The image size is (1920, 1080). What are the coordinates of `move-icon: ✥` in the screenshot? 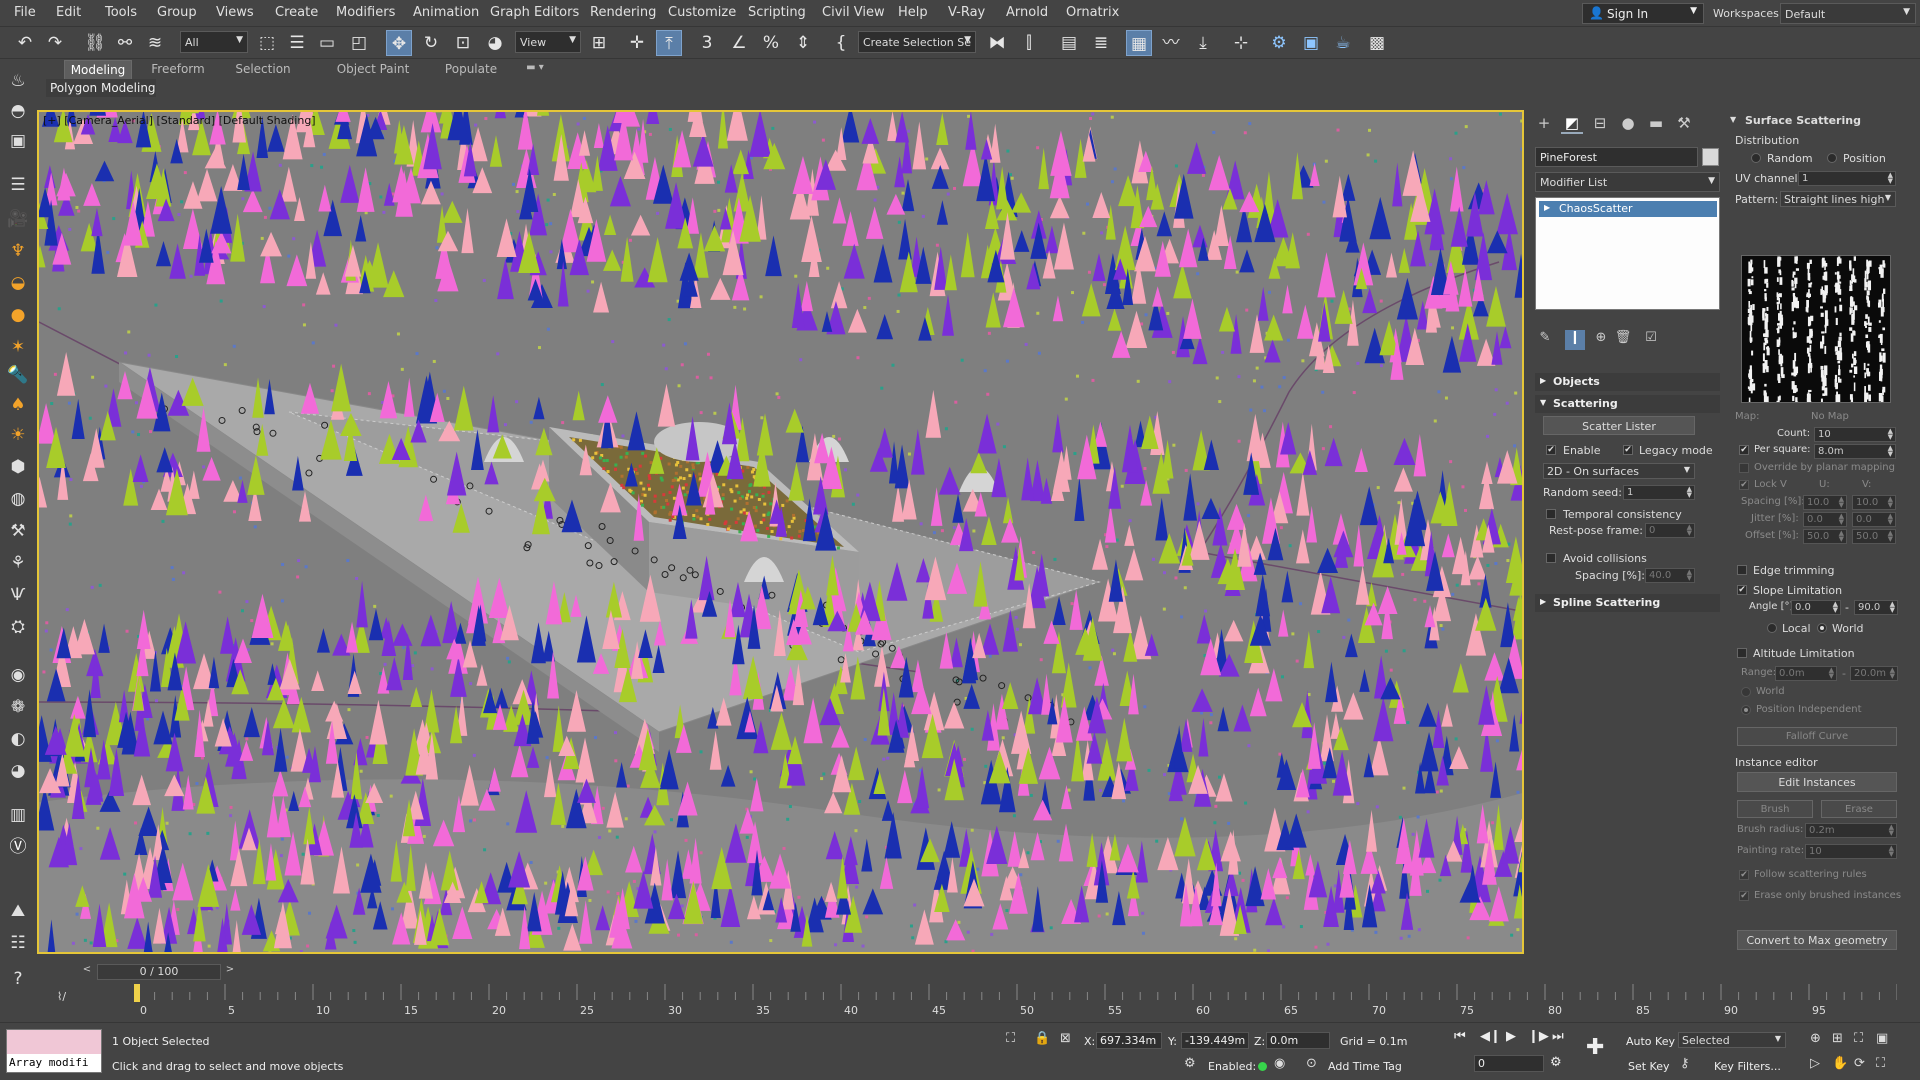 It's located at (399, 43).